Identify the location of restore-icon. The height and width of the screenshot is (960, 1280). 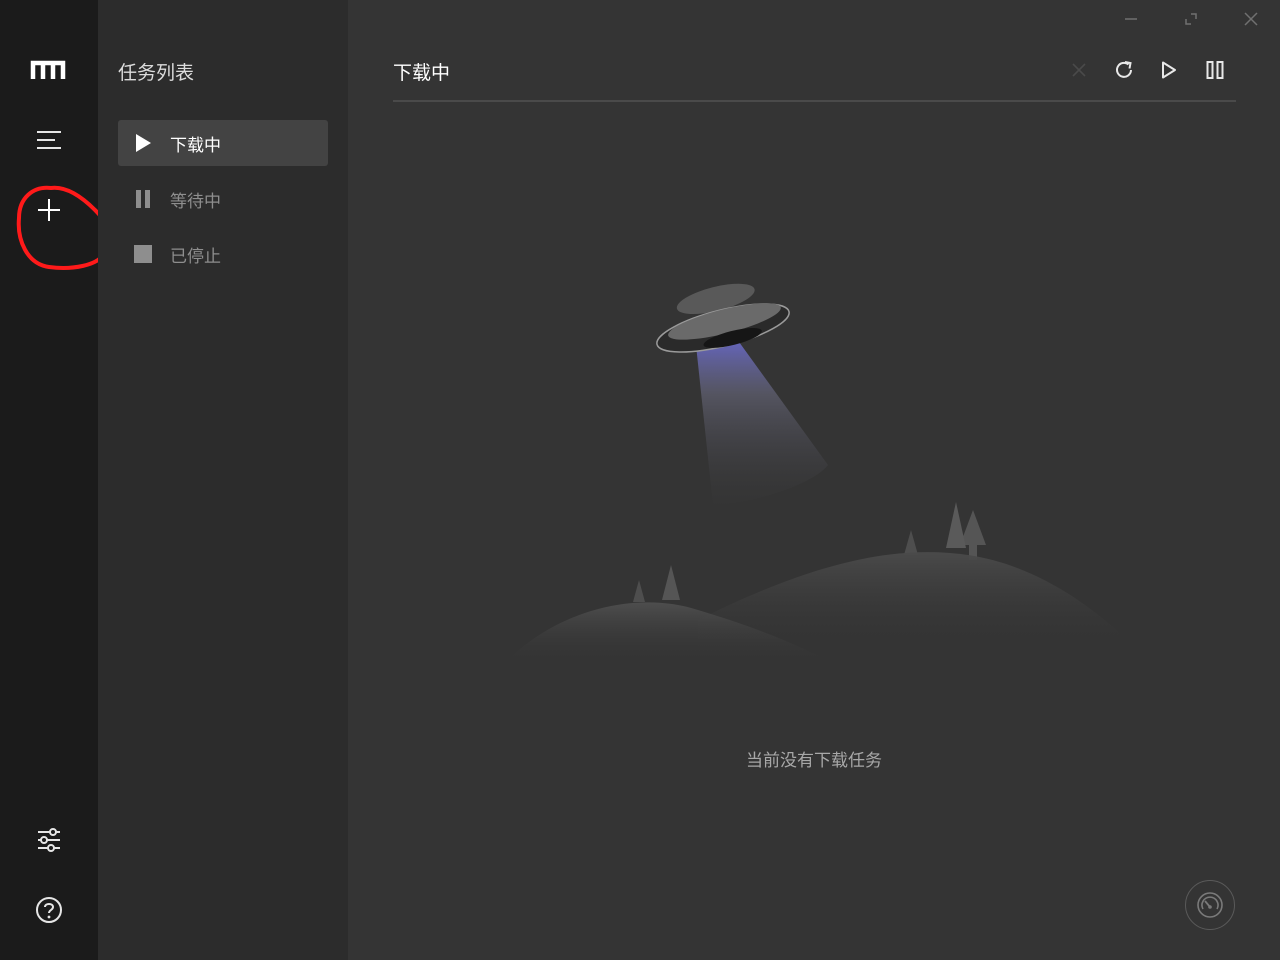
(1191, 19).